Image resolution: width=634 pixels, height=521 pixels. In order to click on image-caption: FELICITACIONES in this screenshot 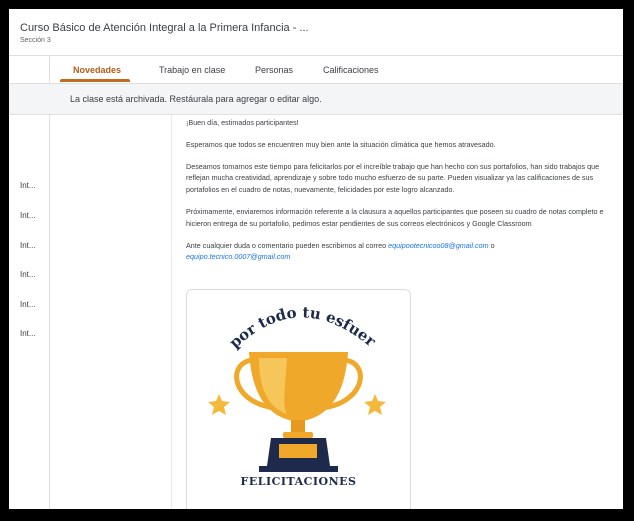, I will do `click(298, 481)`.